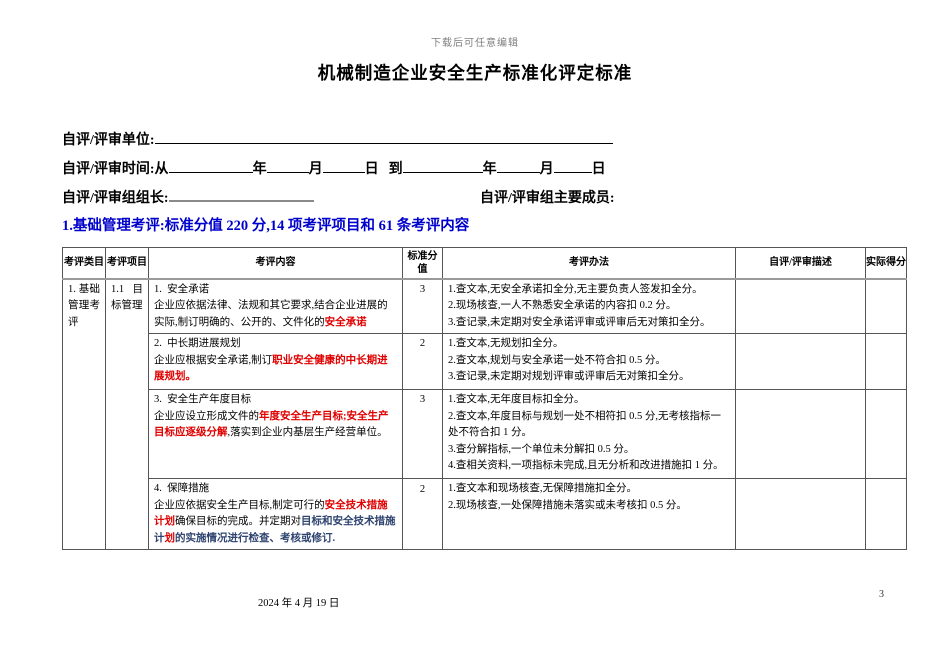 The height and width of the screenshot is (672, 950). I want to click on body-text: 企业应设立形成文件的, so click(206, 416).